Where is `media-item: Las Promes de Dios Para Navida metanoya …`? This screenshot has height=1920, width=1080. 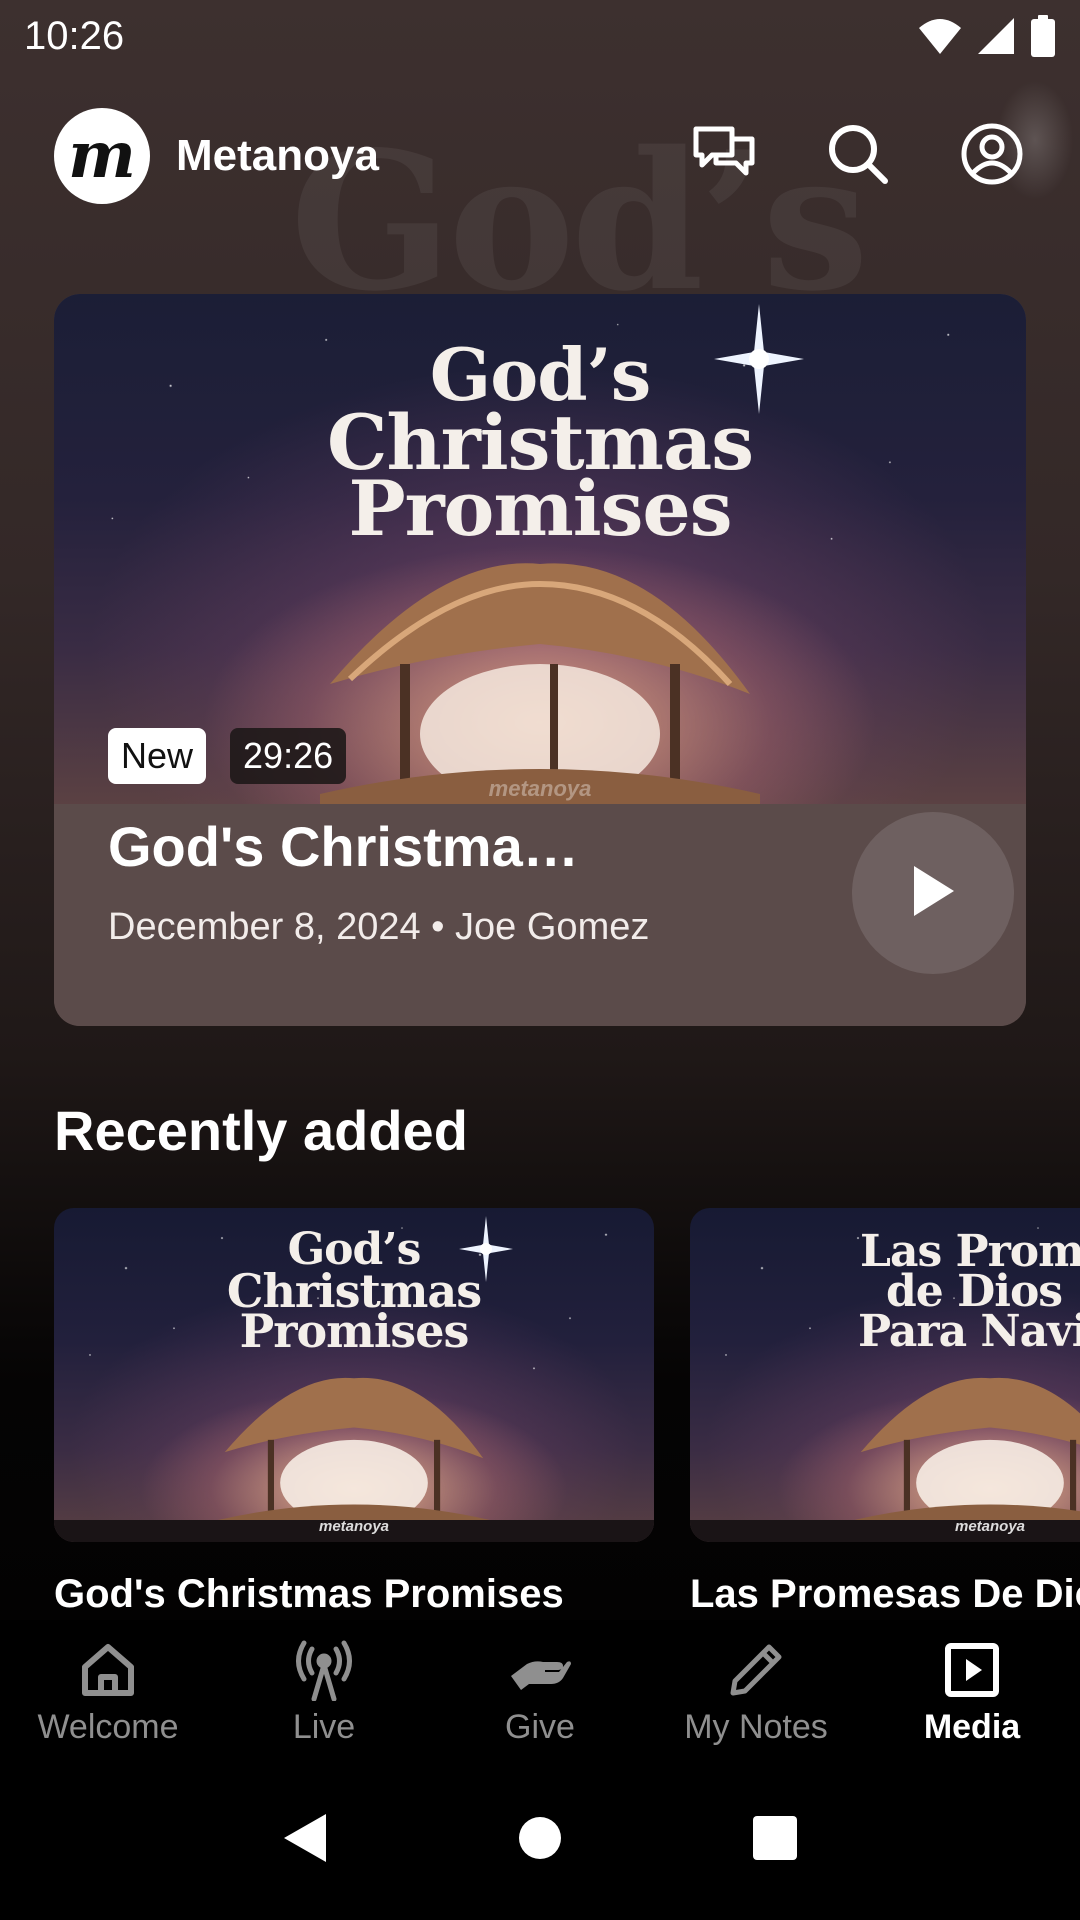
media-item: Las Promes de Dios Para Navida metanoya … is located at coordinates (885, 1412).